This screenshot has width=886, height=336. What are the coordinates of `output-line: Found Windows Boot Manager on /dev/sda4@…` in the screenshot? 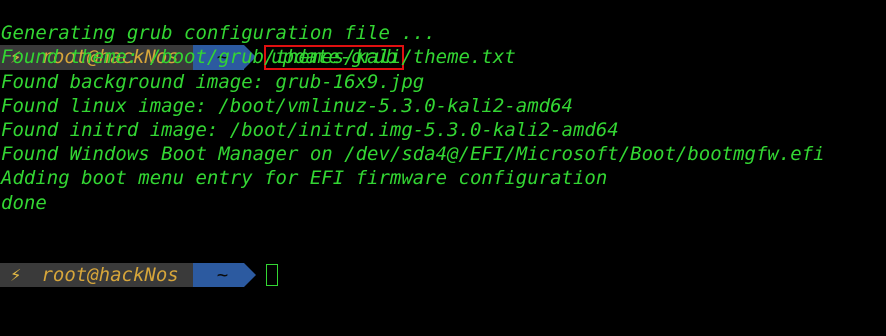 It's located at (413, 154).